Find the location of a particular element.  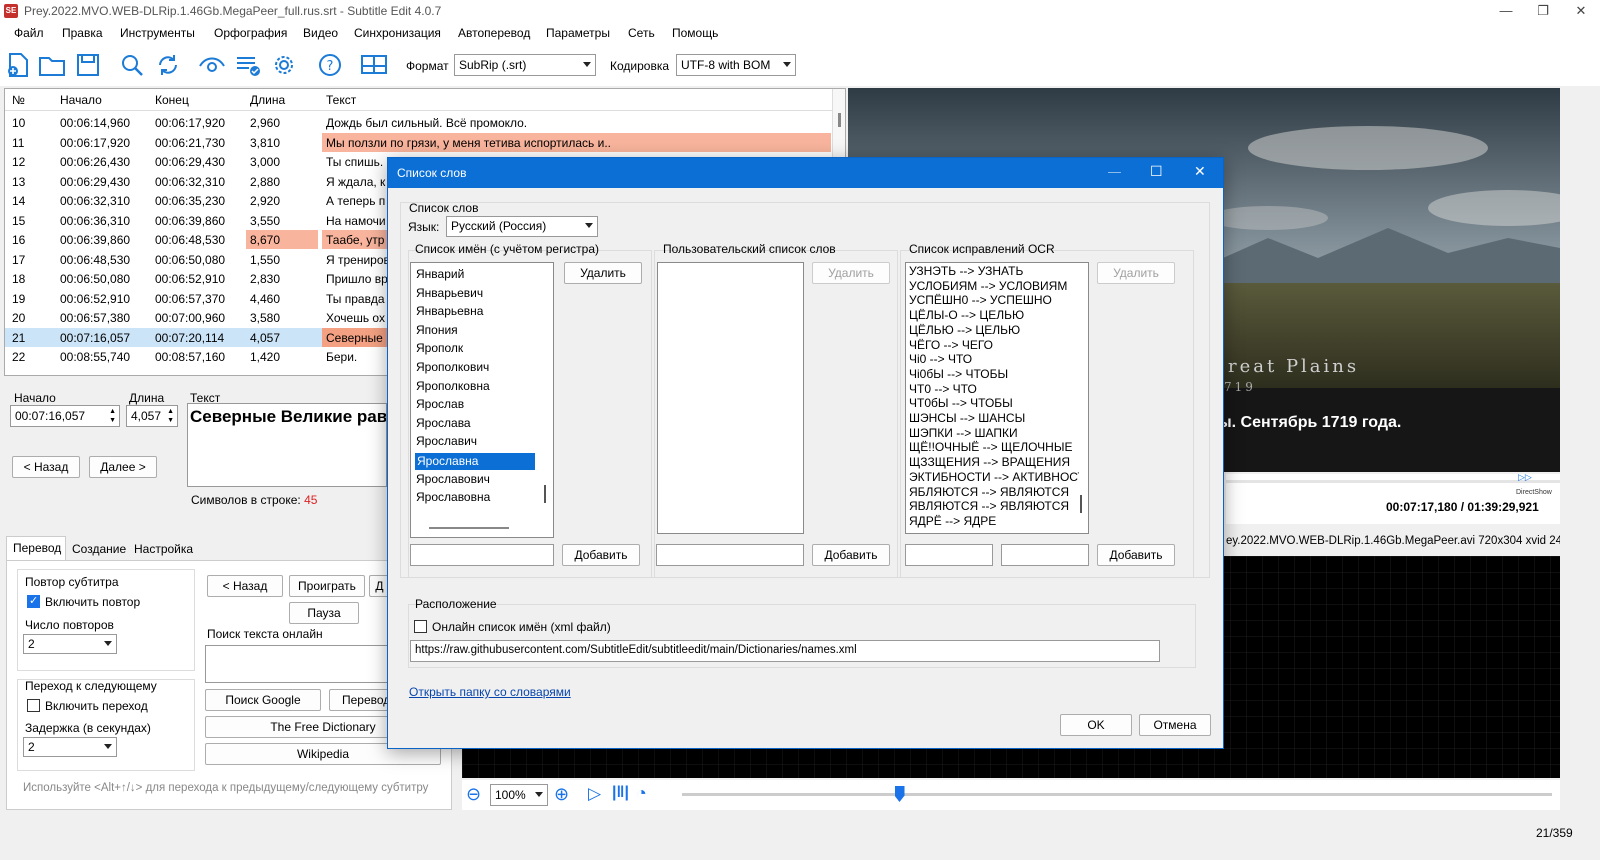

list-item: УЗНЭТЬ --> УЗНАТЬ is located at coordinates (994, 271).